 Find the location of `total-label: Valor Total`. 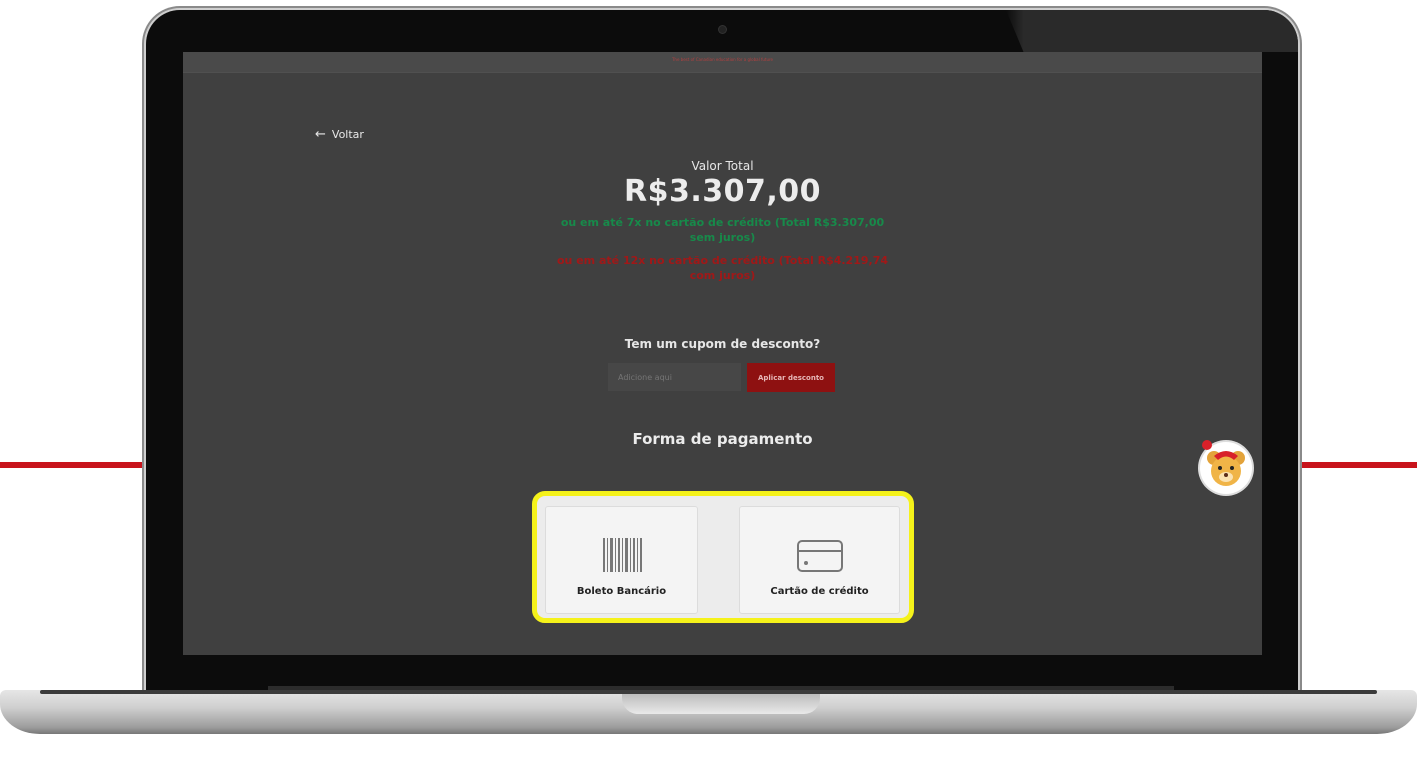

total-label: Valor Total is located at coordinates (722, 166).